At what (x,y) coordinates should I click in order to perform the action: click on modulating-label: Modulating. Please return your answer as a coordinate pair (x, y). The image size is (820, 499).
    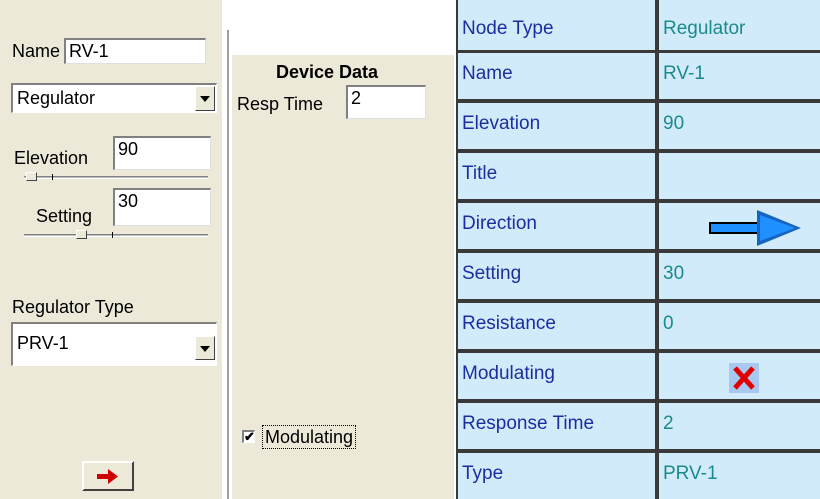
    Looking at the image, I should click on (309, 437).